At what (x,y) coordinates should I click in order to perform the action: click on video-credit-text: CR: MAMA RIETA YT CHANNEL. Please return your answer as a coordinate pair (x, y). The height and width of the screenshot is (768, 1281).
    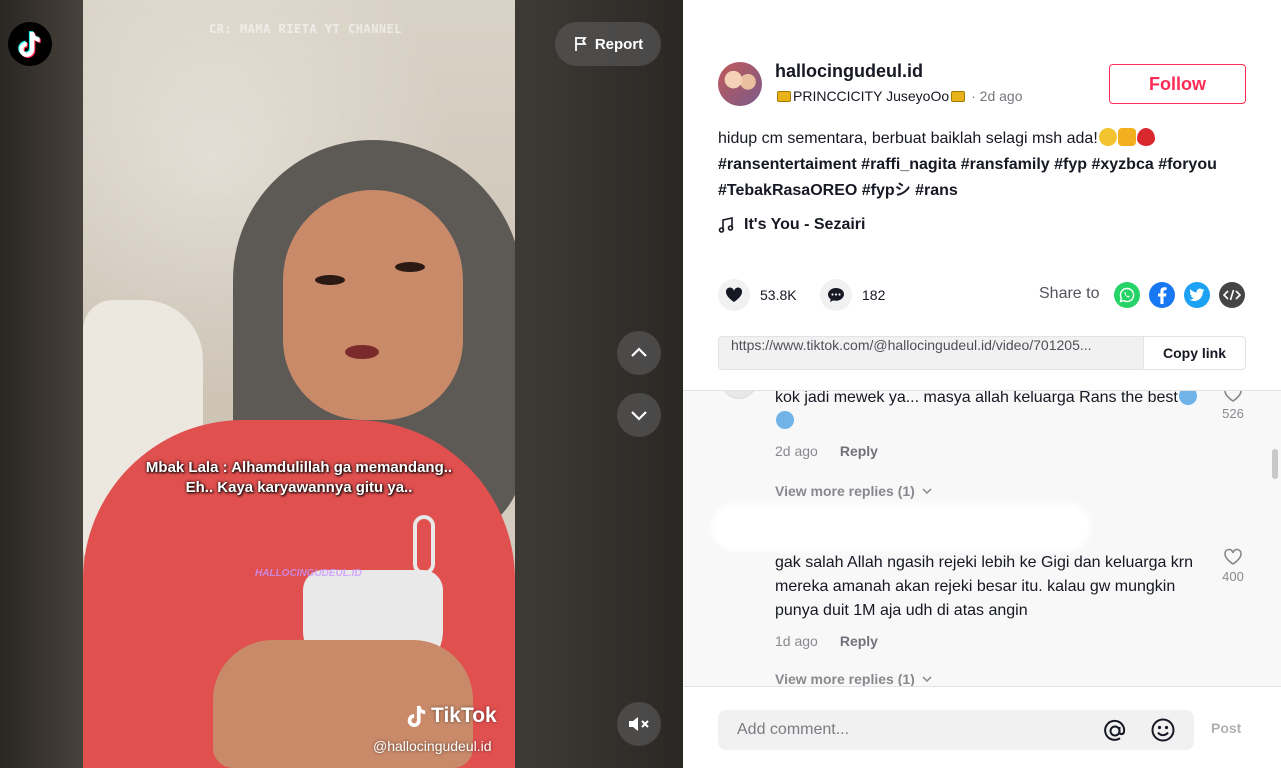
    Looking at the image, I should click on (306, 29).